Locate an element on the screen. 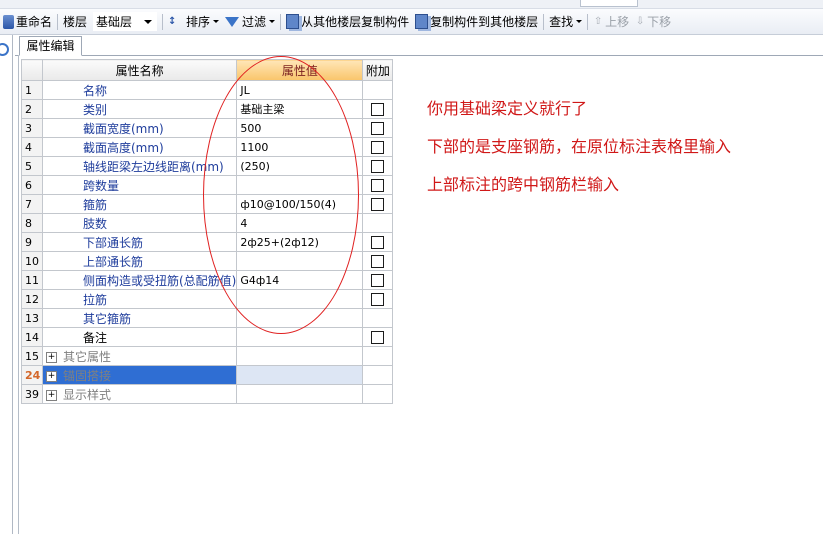 The height and width of the screenshot is (534, 823). move-down-button: ⇩ 下移 is located at coordinates (653, 22).